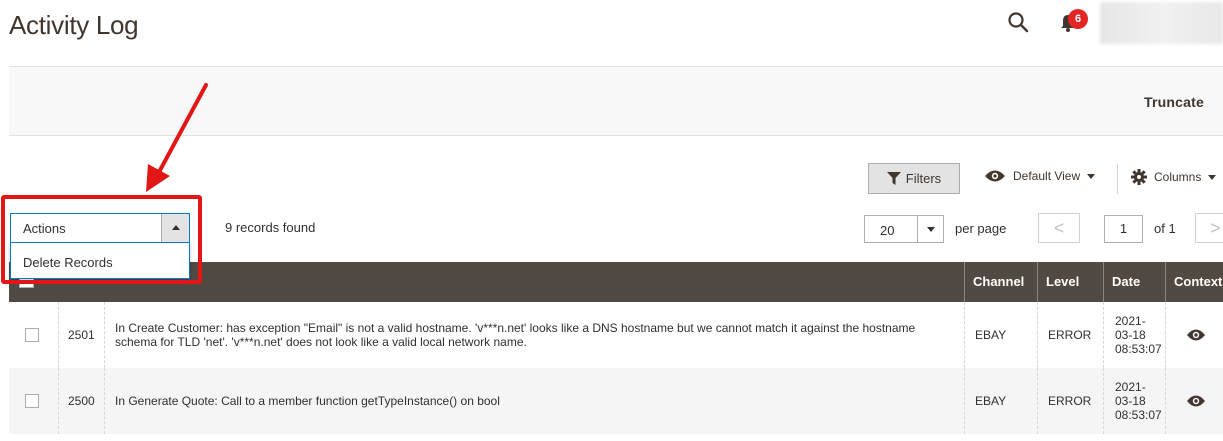  Describe the element at coordinates (1018, 22) in the screenshot. I see `search-icon` at that location.